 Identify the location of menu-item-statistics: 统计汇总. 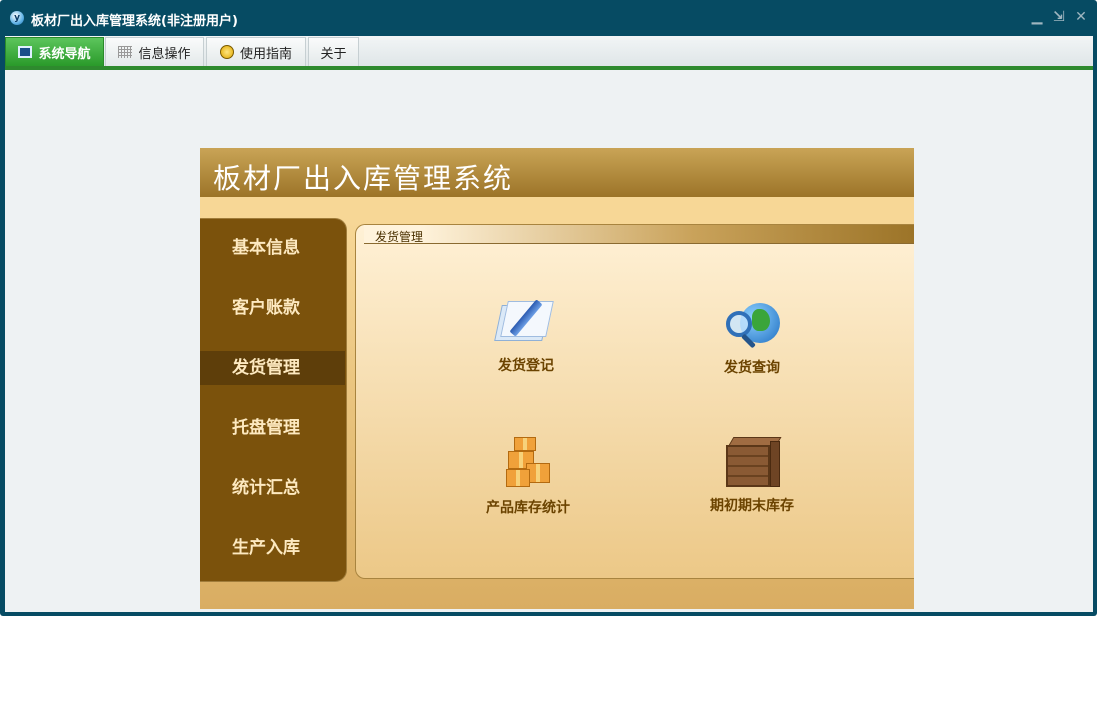
(272, 488).